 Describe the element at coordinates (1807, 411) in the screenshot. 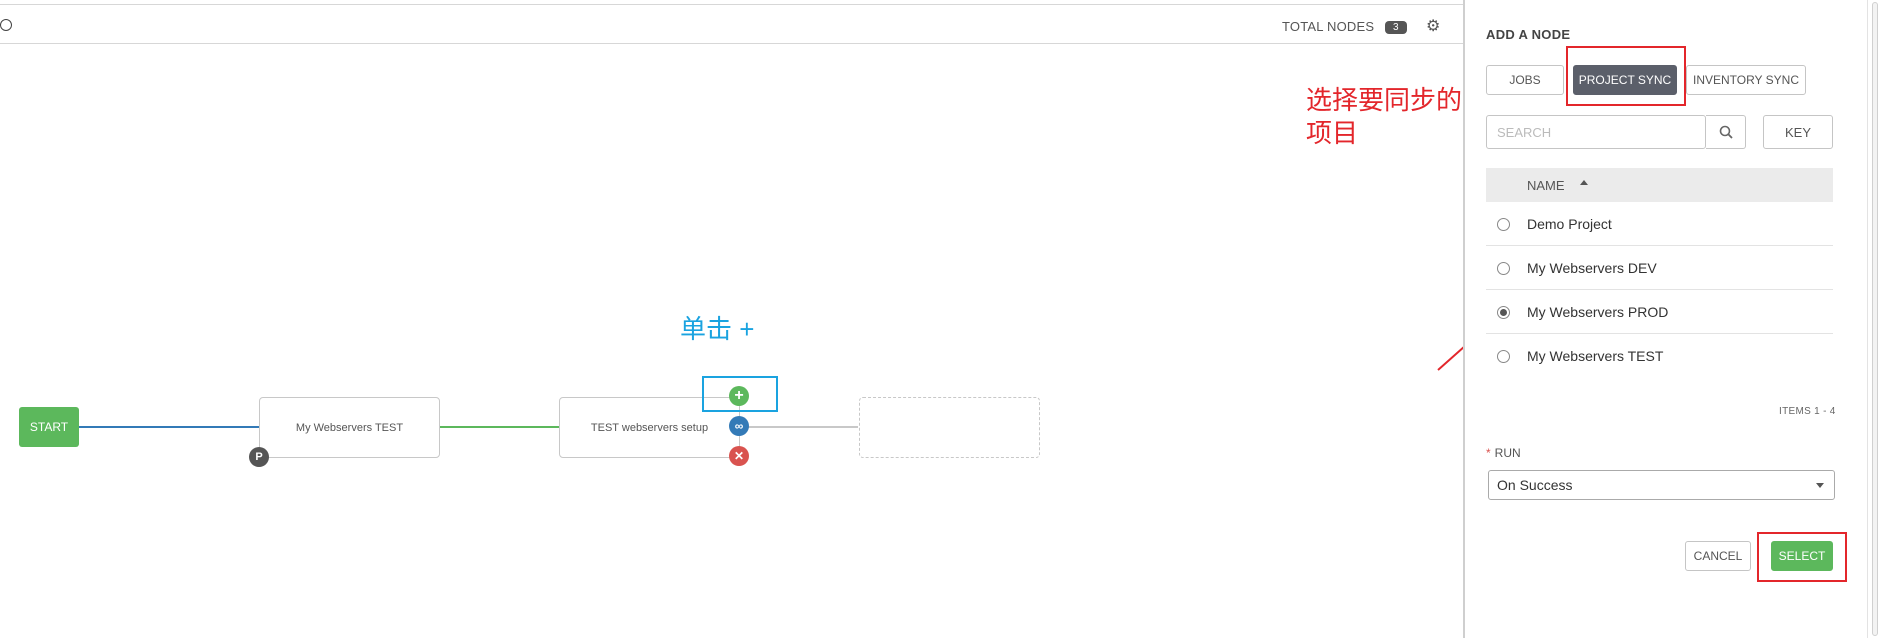

I see `items-count: ITEMS 1 - 4` at that location.